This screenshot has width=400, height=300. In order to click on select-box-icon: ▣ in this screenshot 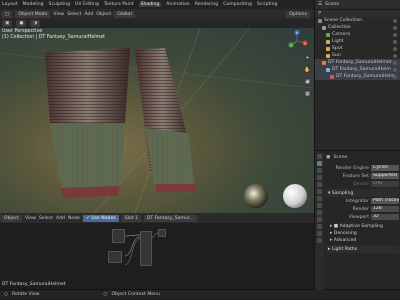, I will do `click(7, 23)`.